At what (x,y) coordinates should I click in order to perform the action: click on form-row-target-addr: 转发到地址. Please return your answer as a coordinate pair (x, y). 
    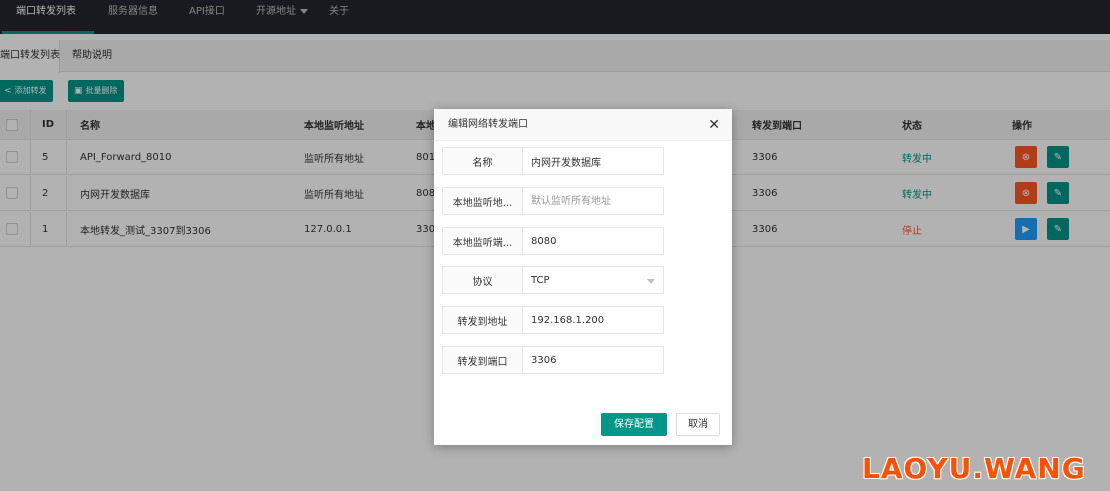
    Looking at the image, I should click on (553, 320).